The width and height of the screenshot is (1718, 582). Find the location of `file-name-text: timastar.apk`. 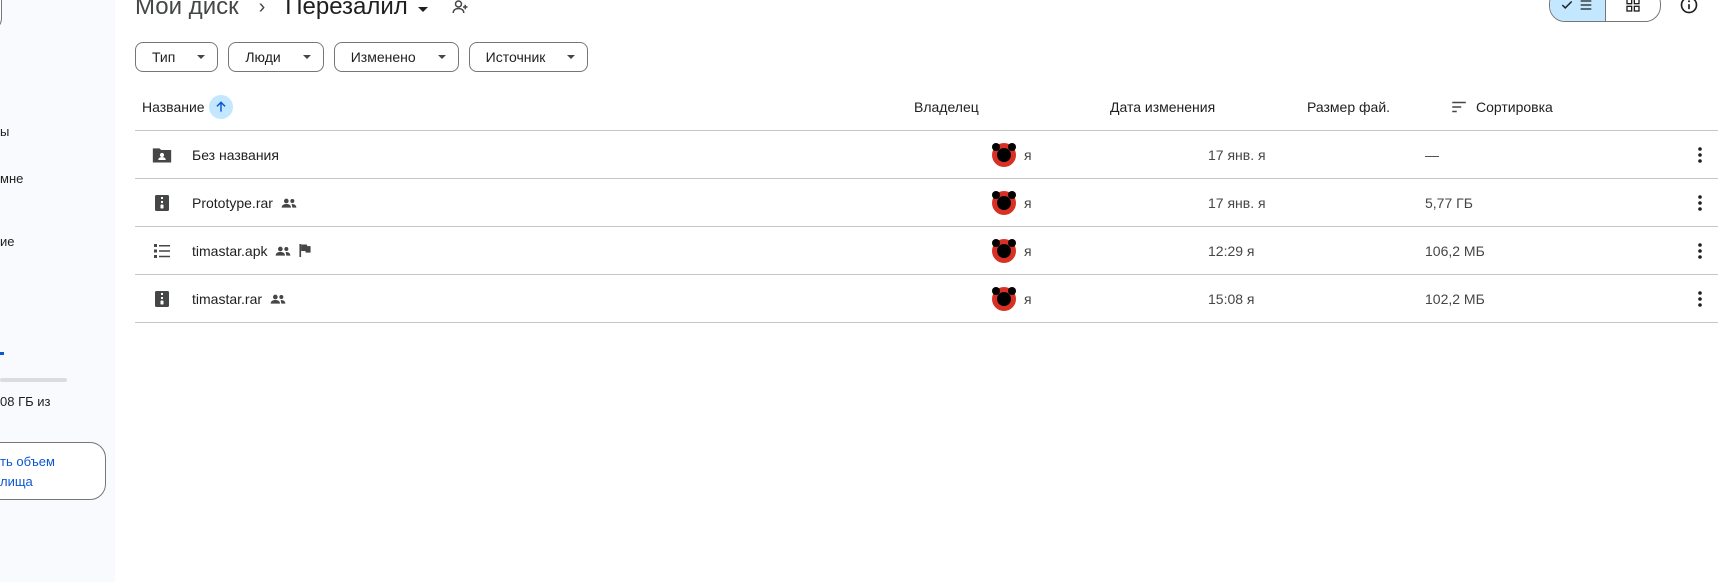

file-name-text: timastar.apk is located at coordinates (230, 250).